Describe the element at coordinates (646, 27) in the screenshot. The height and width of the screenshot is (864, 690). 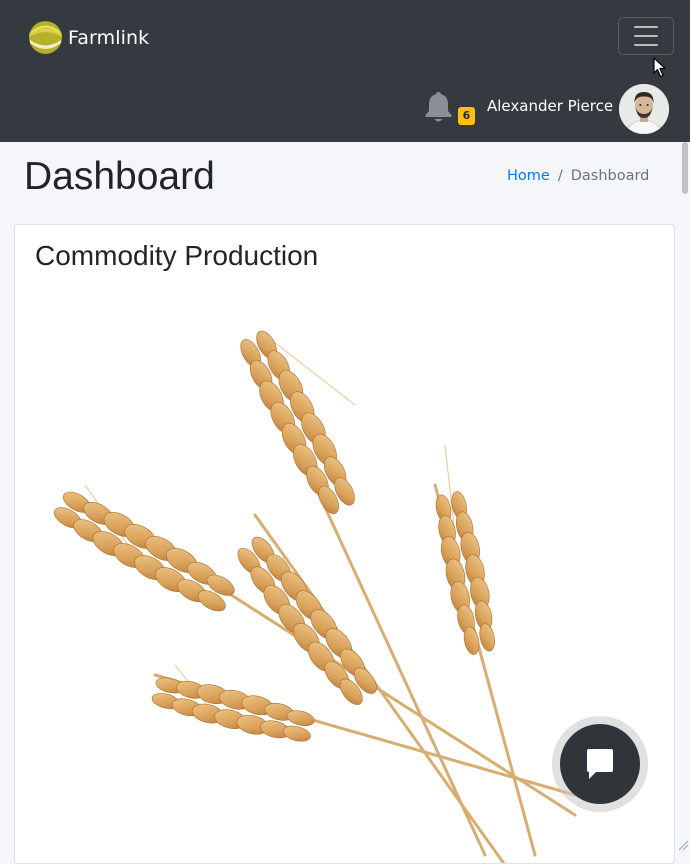
I see `hamburger-menu-icon` at that location.